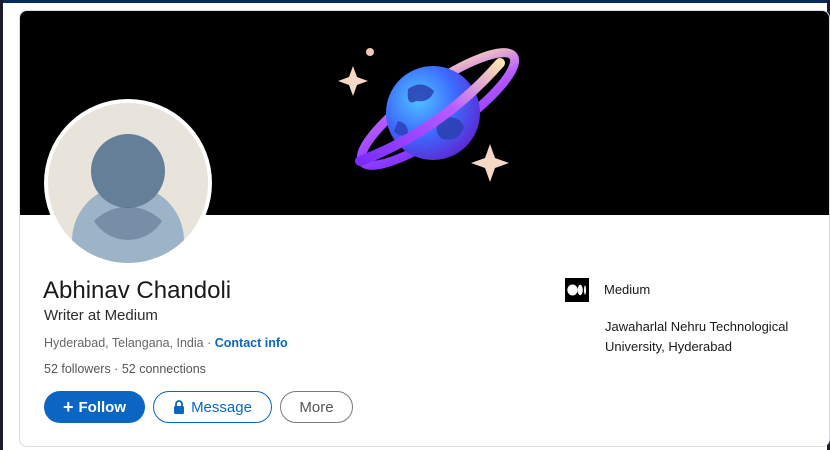 The image size is (830, 450). I want to click on network-stats: 52 followers · 52 connections, so click(125, 369).